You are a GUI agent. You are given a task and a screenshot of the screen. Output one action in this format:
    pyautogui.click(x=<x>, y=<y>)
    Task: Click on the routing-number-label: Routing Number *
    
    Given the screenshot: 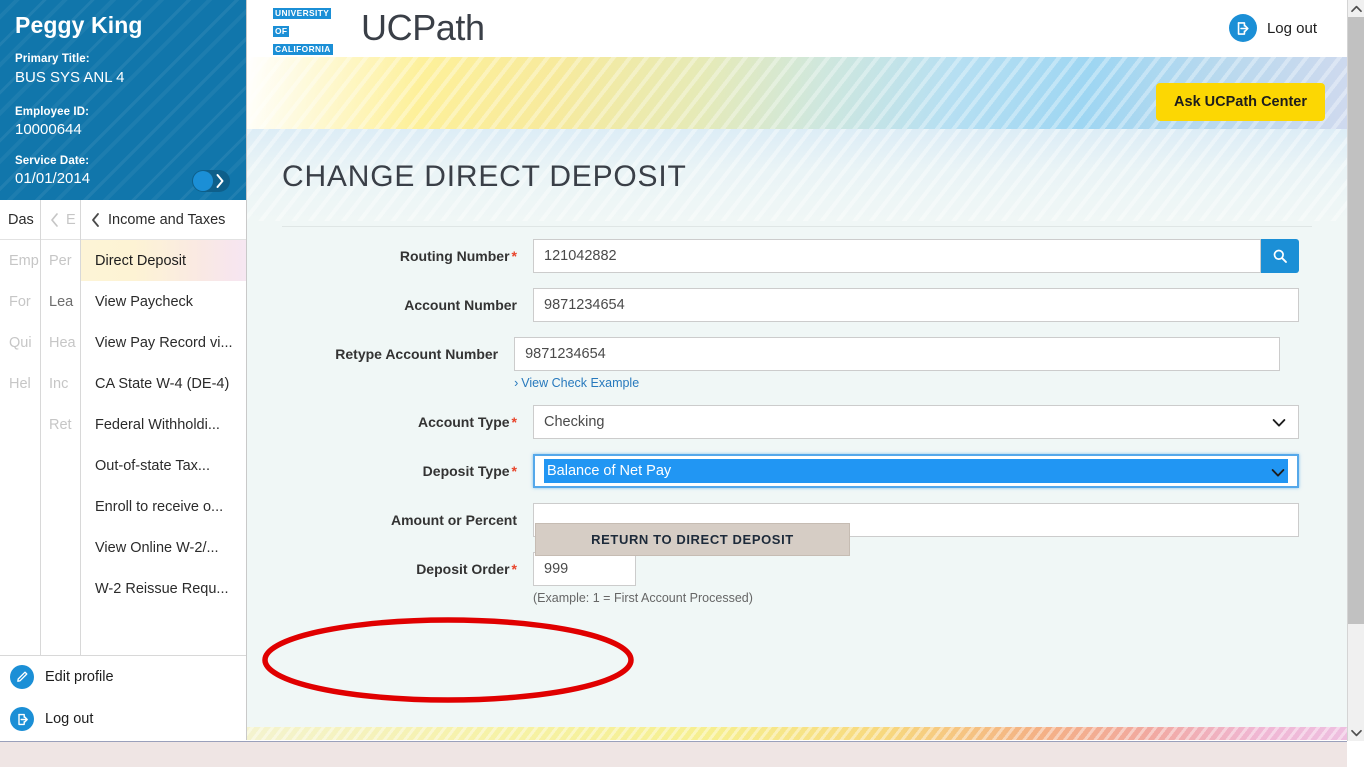 What is the action you would take?
    pyautogui.click(x=390, y=256)
    